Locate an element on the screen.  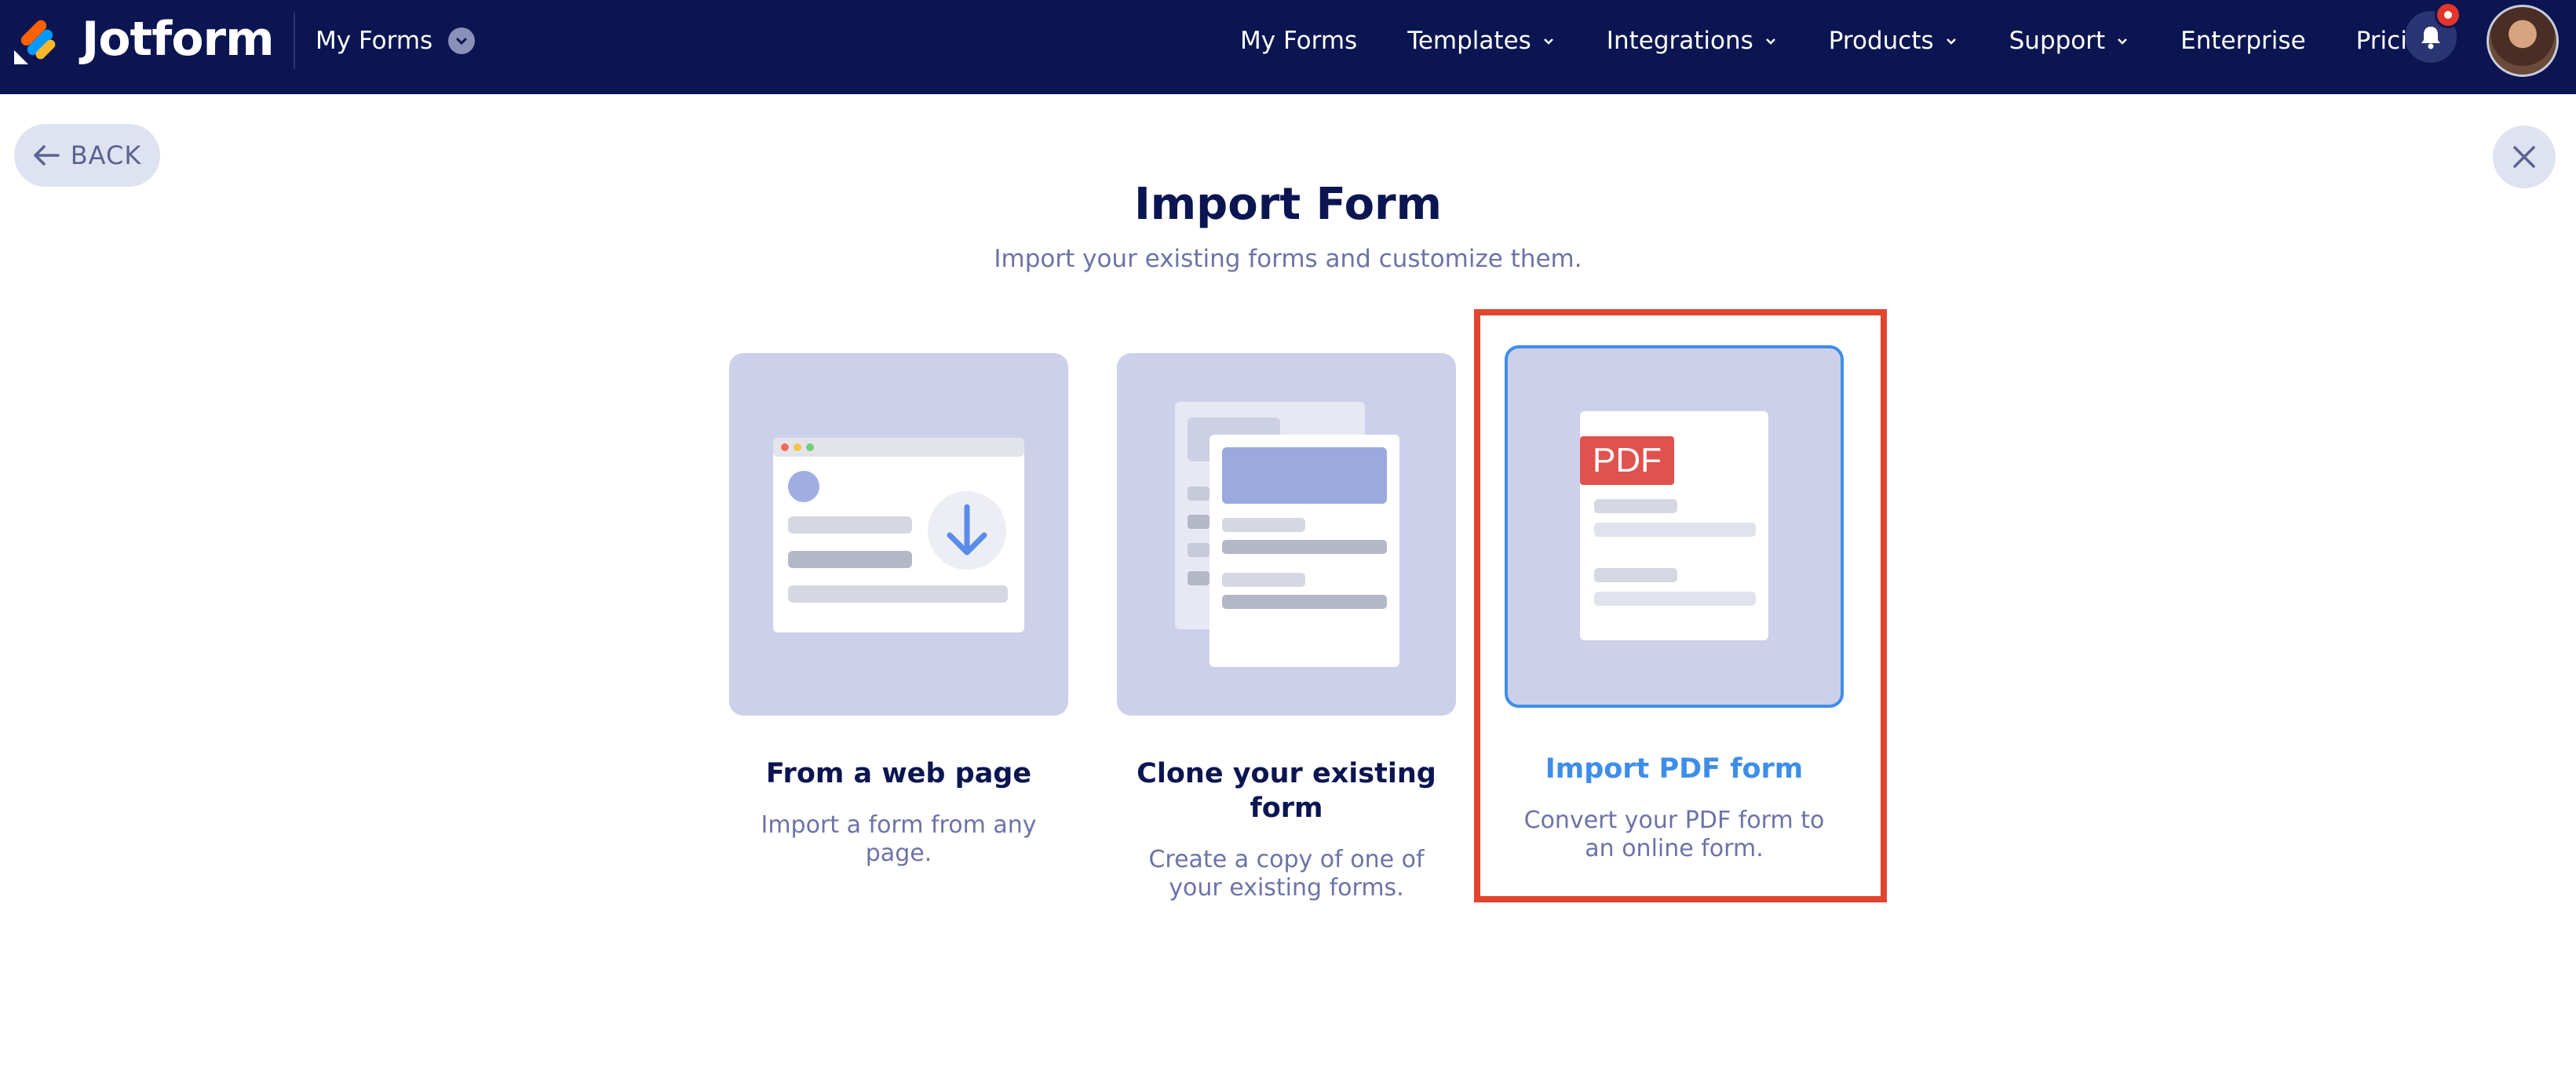
browser-download-icon is located at coordinates (898, 535).